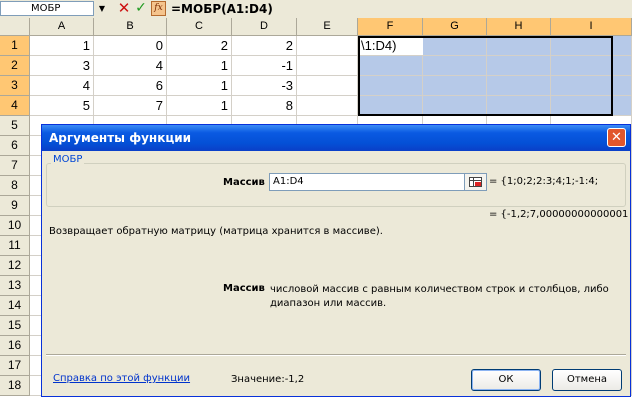 The width and height of the screenshot is (632, 400). Describe the element at coordinates (15, 306) in the screenshot. I see `row-header-14: 14` at that location.